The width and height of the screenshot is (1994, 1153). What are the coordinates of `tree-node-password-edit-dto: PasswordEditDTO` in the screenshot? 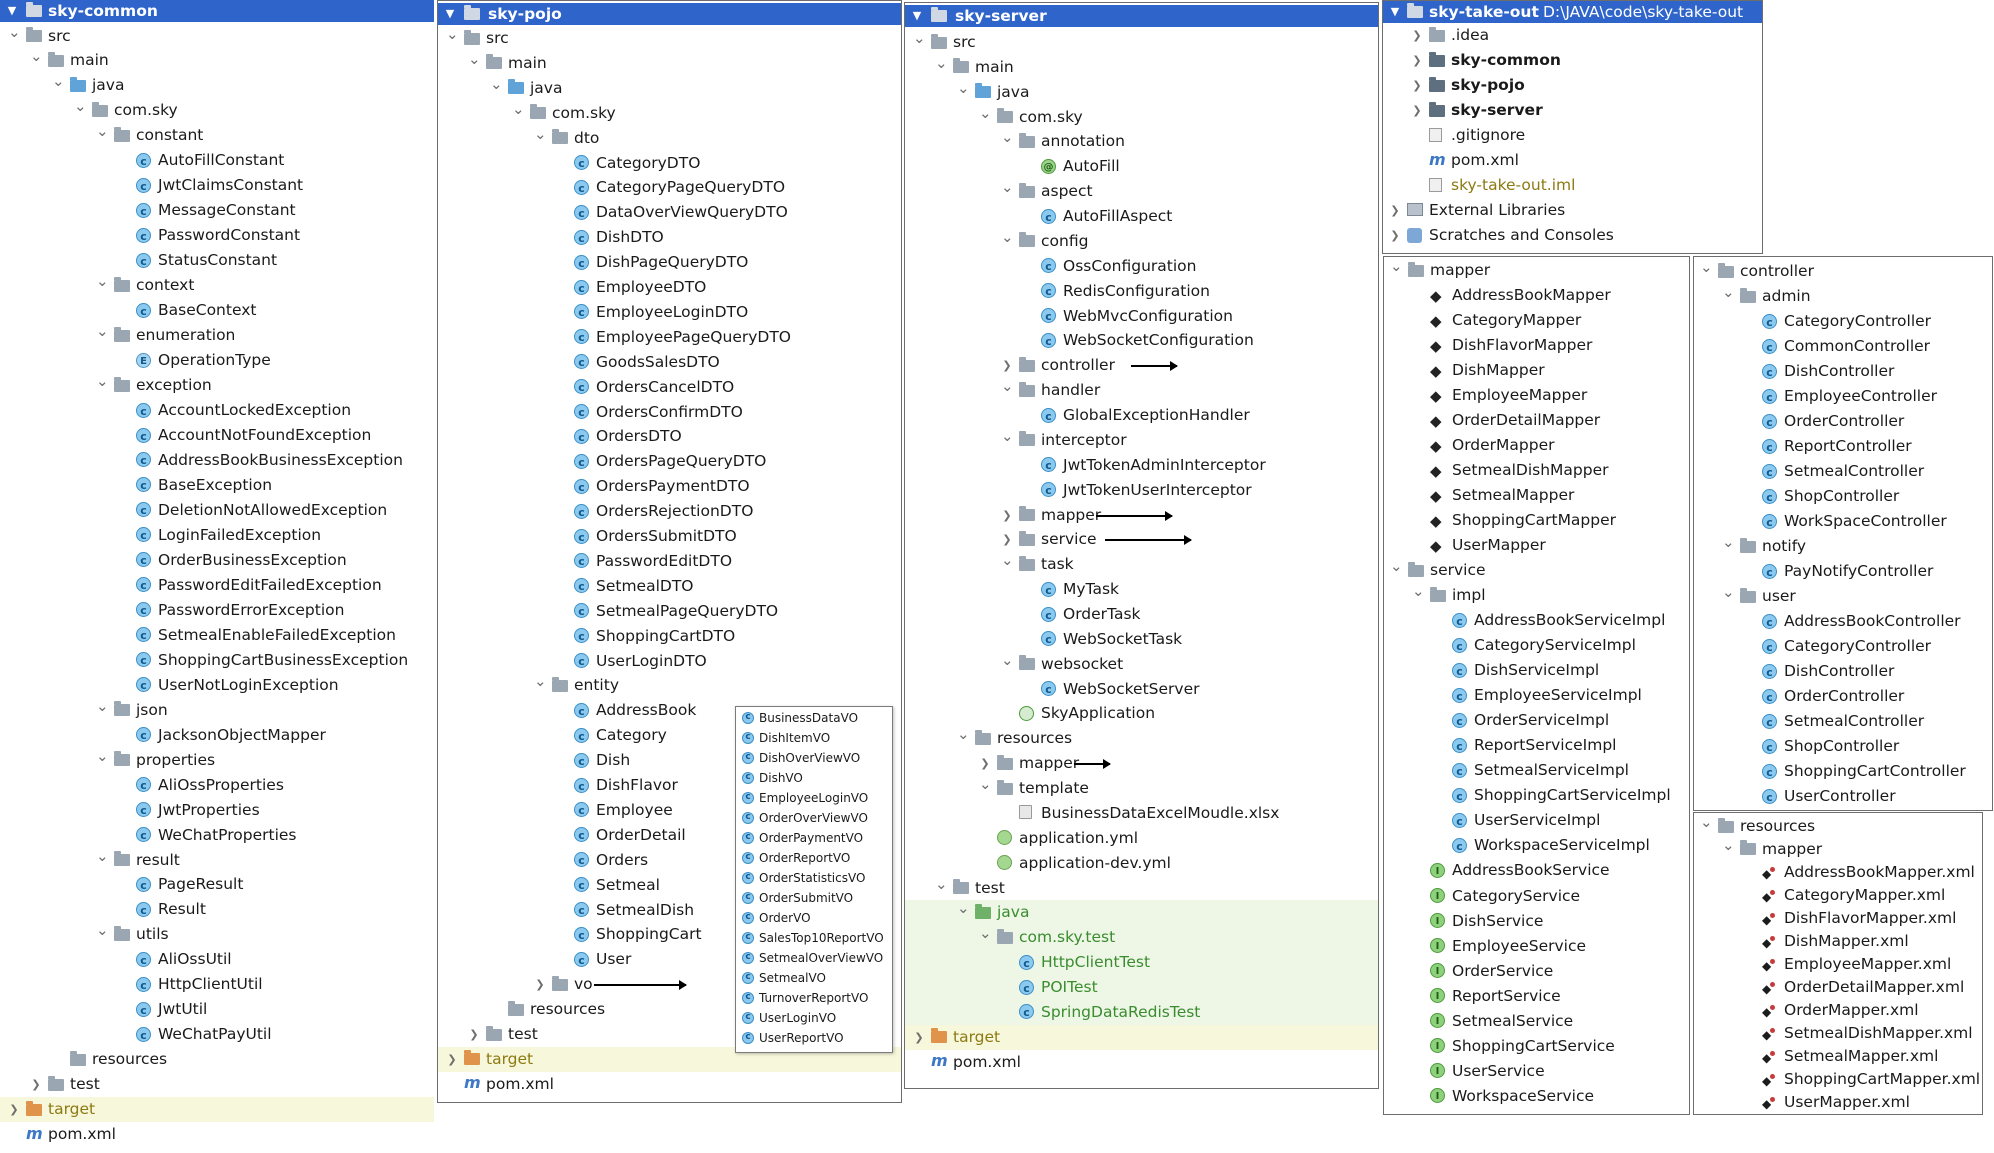 It's located at (669, 561).